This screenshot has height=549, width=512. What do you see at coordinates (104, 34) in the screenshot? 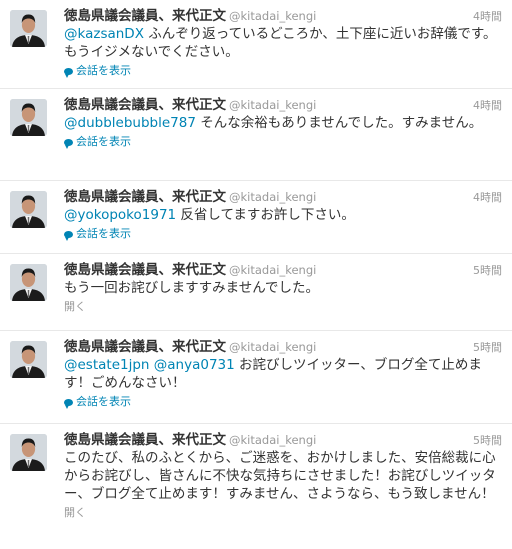
I see `mention-link: @kazsanDX` at bounding box center [104, 34].